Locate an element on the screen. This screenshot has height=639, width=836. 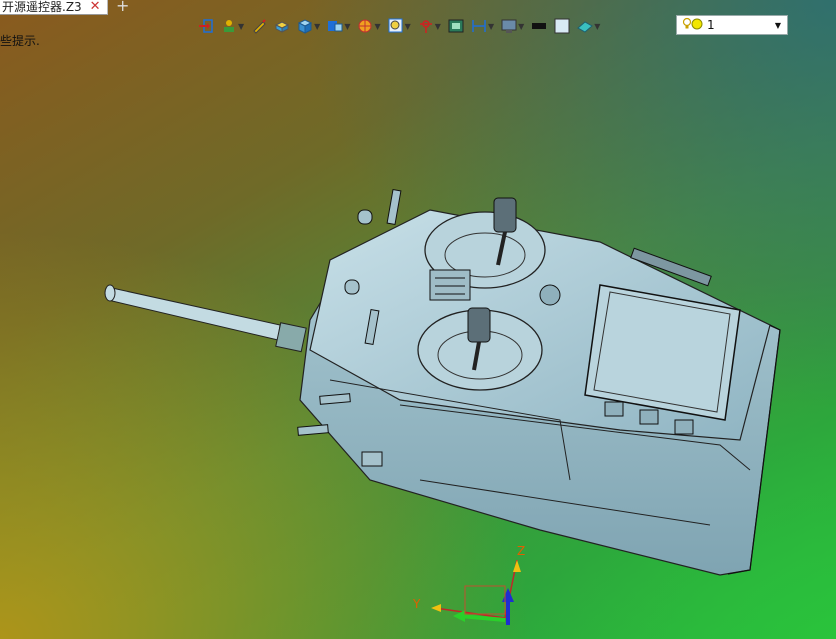
lightbulb-icon is located at coordinates (693, 25).